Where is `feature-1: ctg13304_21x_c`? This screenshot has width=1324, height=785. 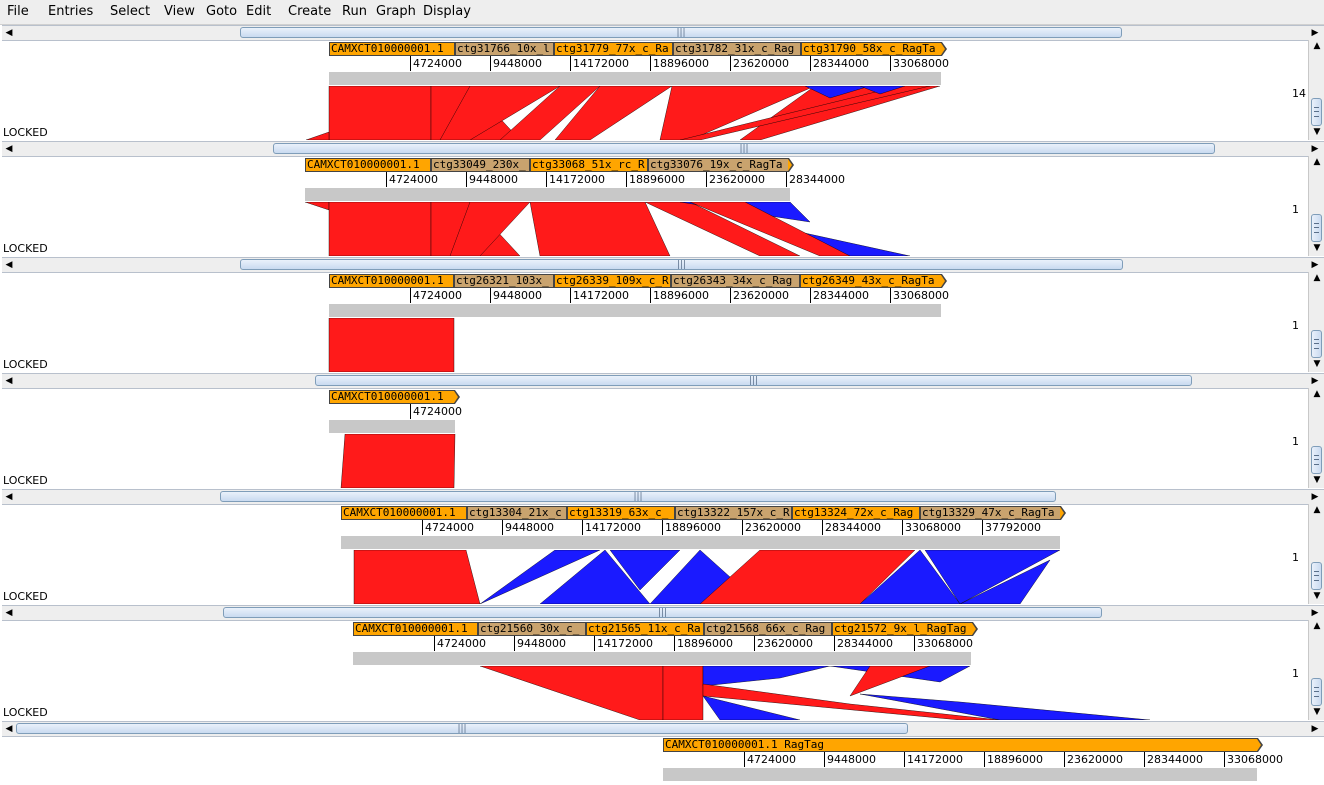 feature-1: ctg13304_21x_c is located at coordinates (517, 513).